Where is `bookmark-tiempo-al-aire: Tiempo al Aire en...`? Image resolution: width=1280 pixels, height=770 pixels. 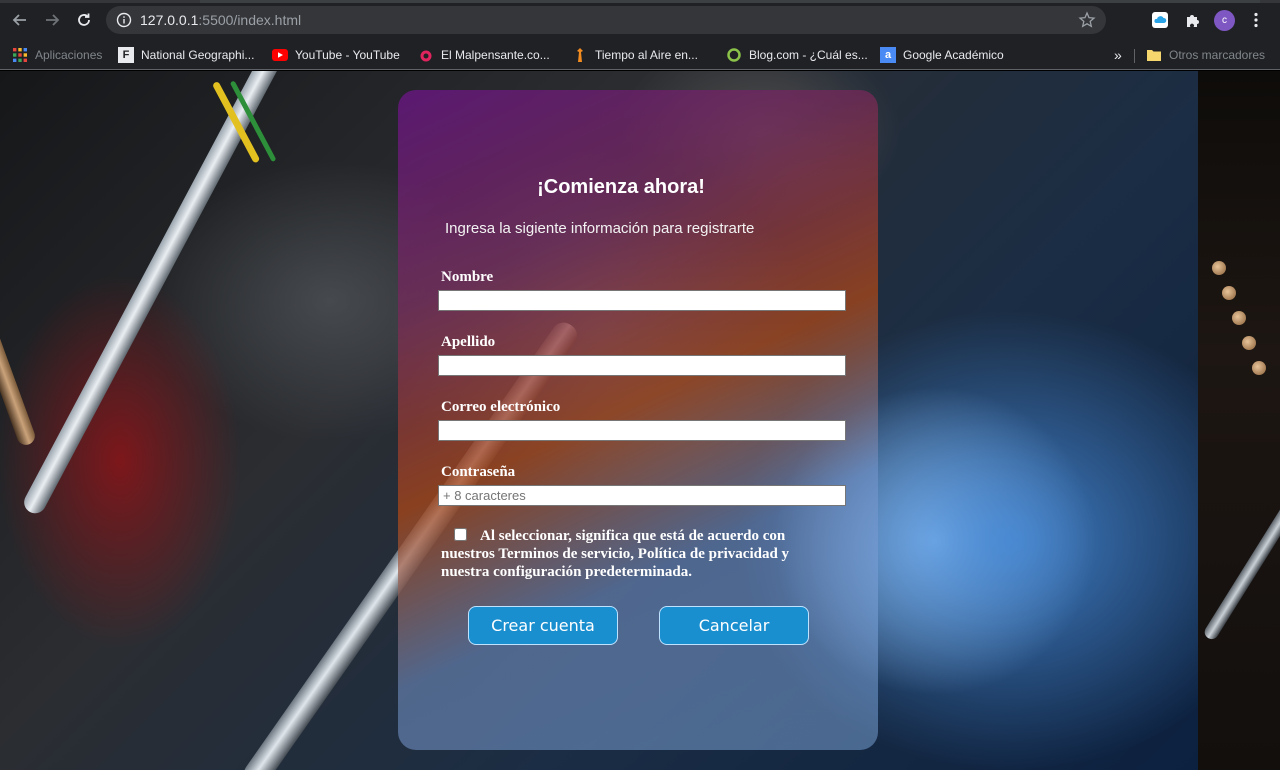 bookmark-tiempo-al-aire: Tiempo al Aire en... is located at coordinates (635, 55).